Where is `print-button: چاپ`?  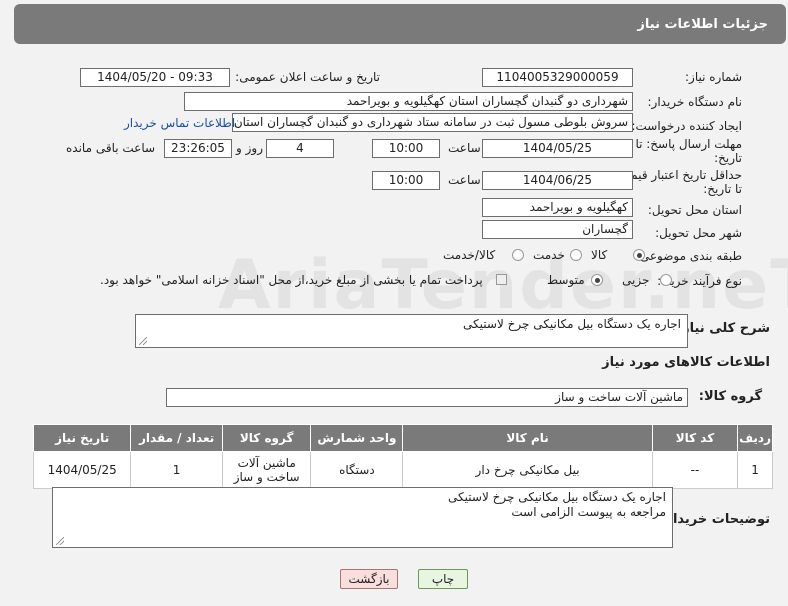 print-button: چاپ is located at coordinates (443, 579).